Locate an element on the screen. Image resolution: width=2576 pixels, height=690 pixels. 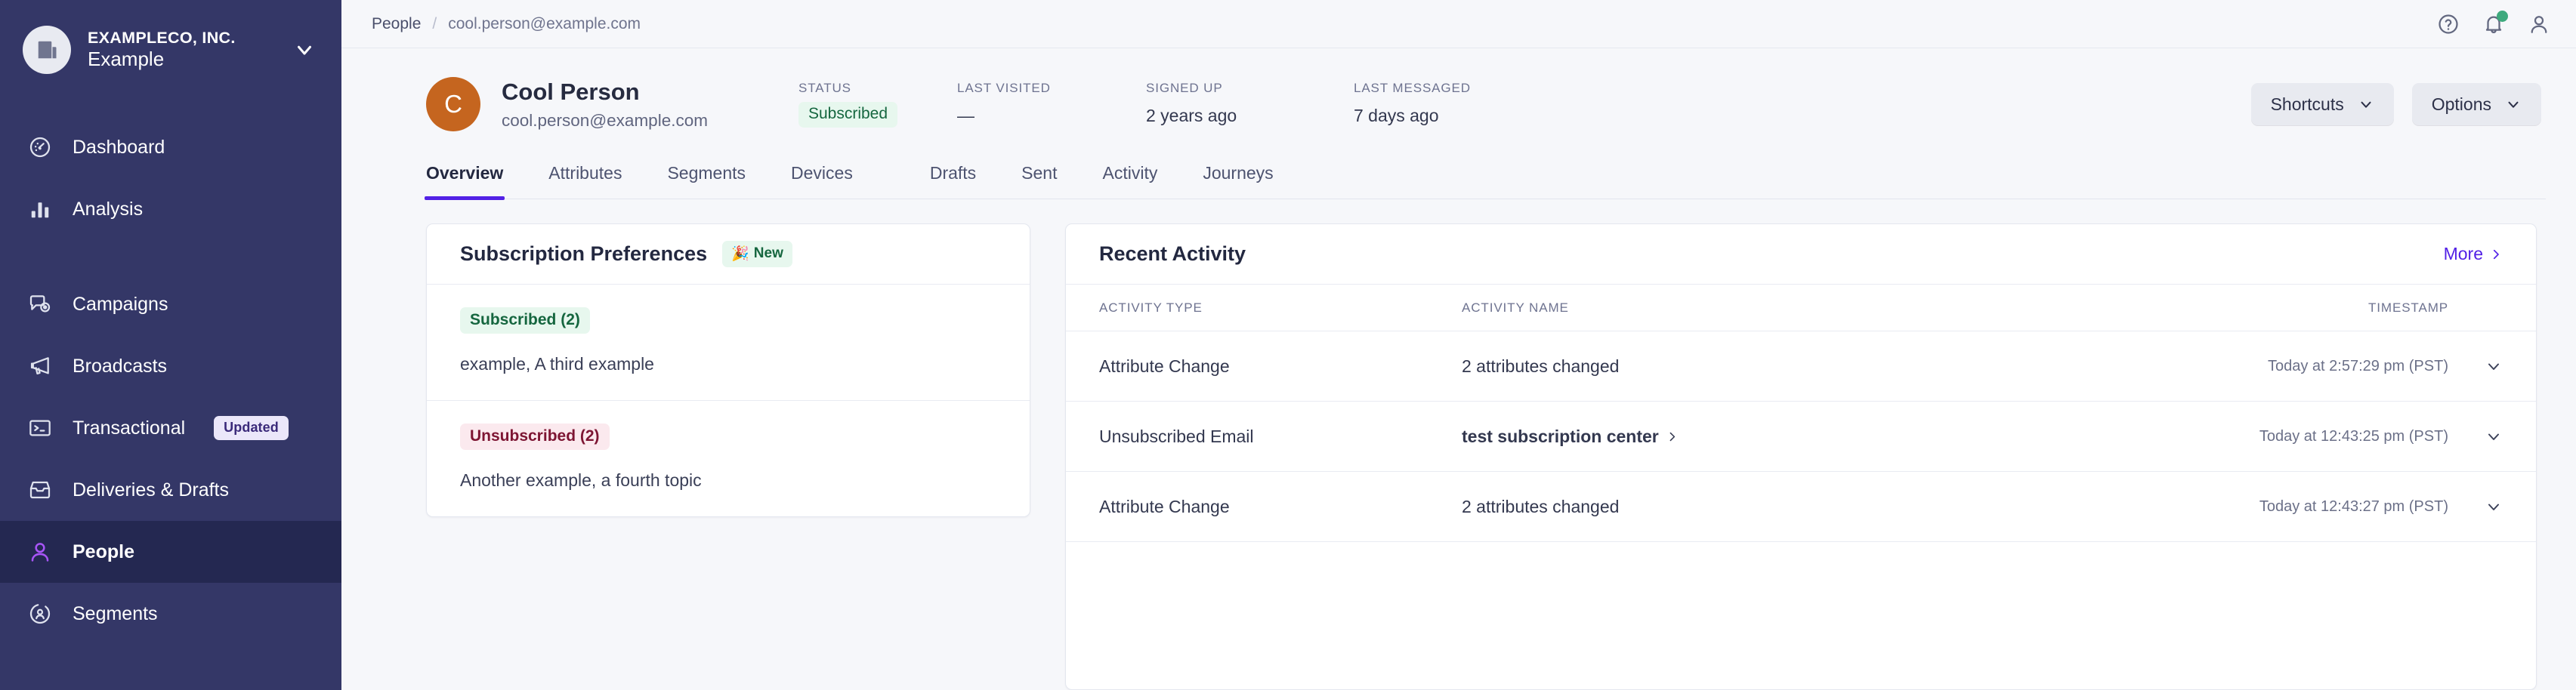
meta-status: STATUS Subscribed is located at coordinates (877, 105).